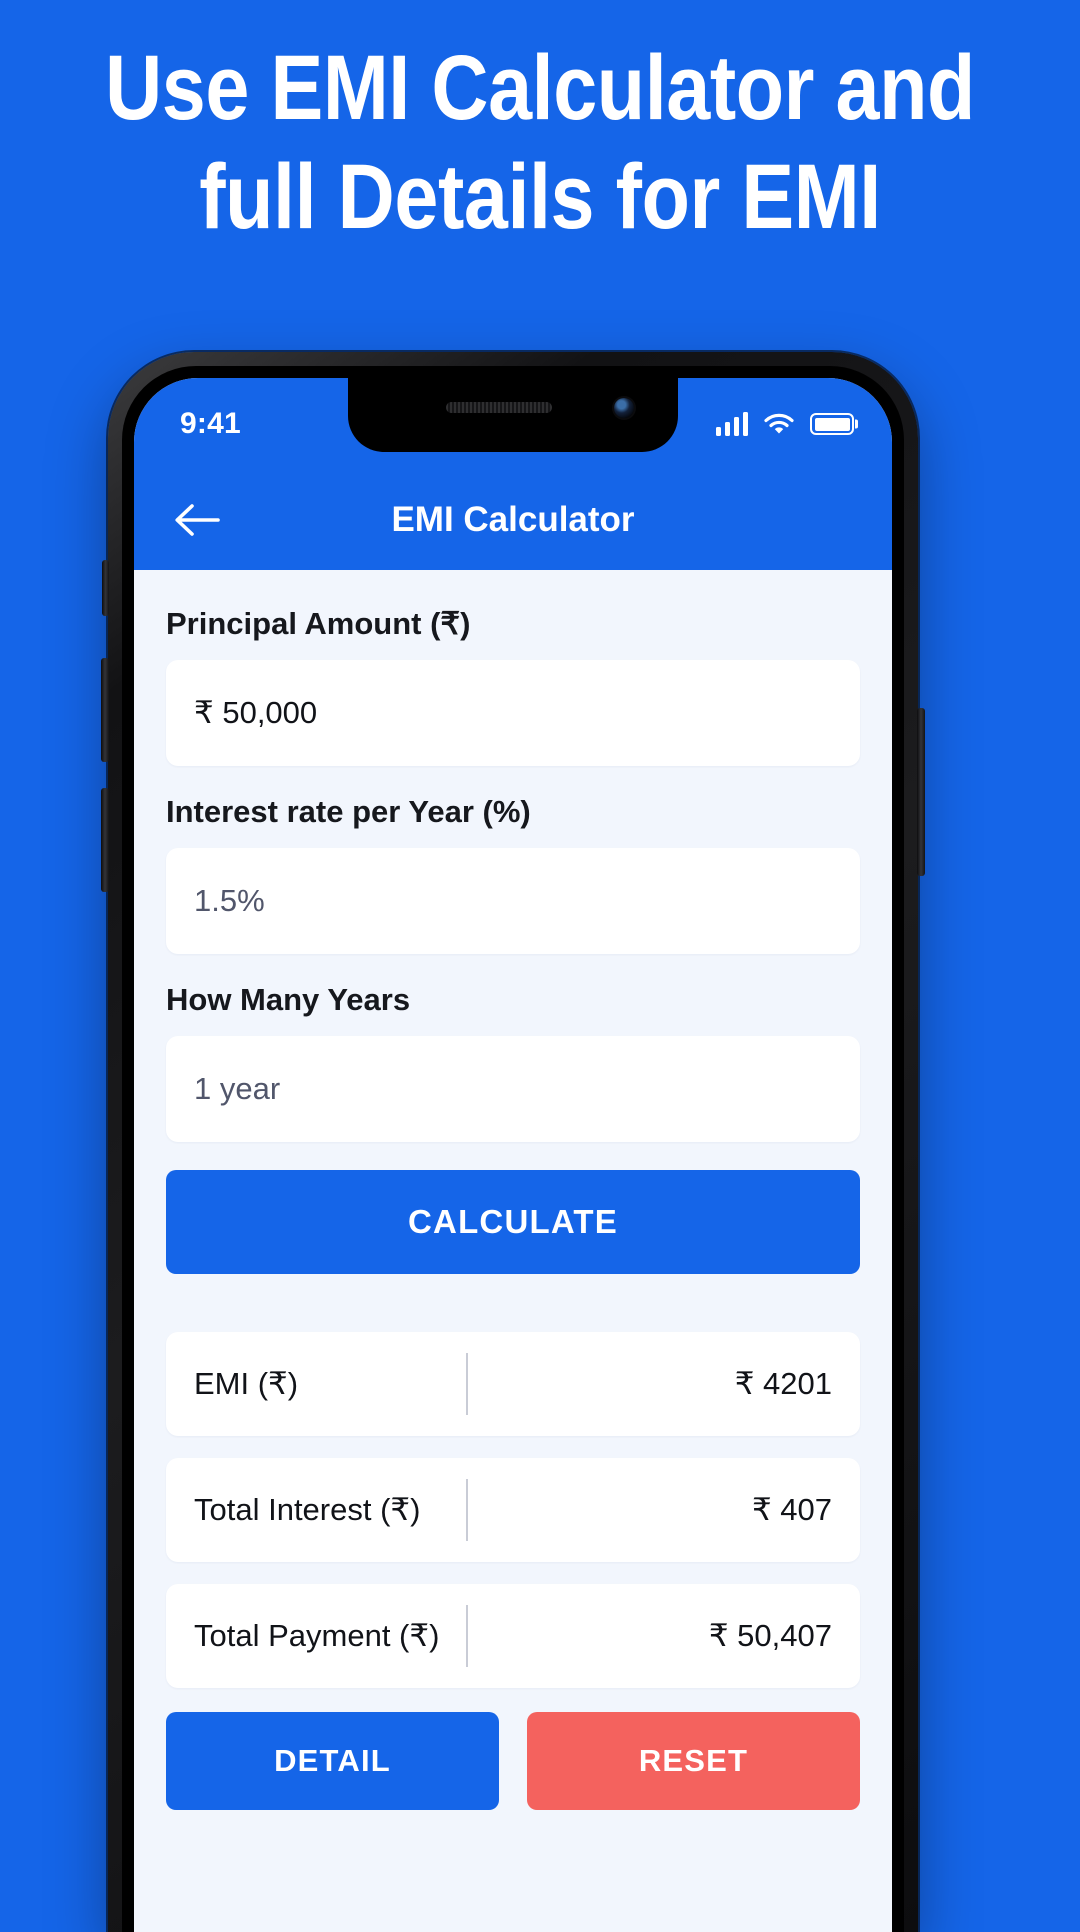 The width and height of the screenshot is (1080, 1932). I want to click on result-label-total-interest: Total Interest (₹), so click(307, 1509).